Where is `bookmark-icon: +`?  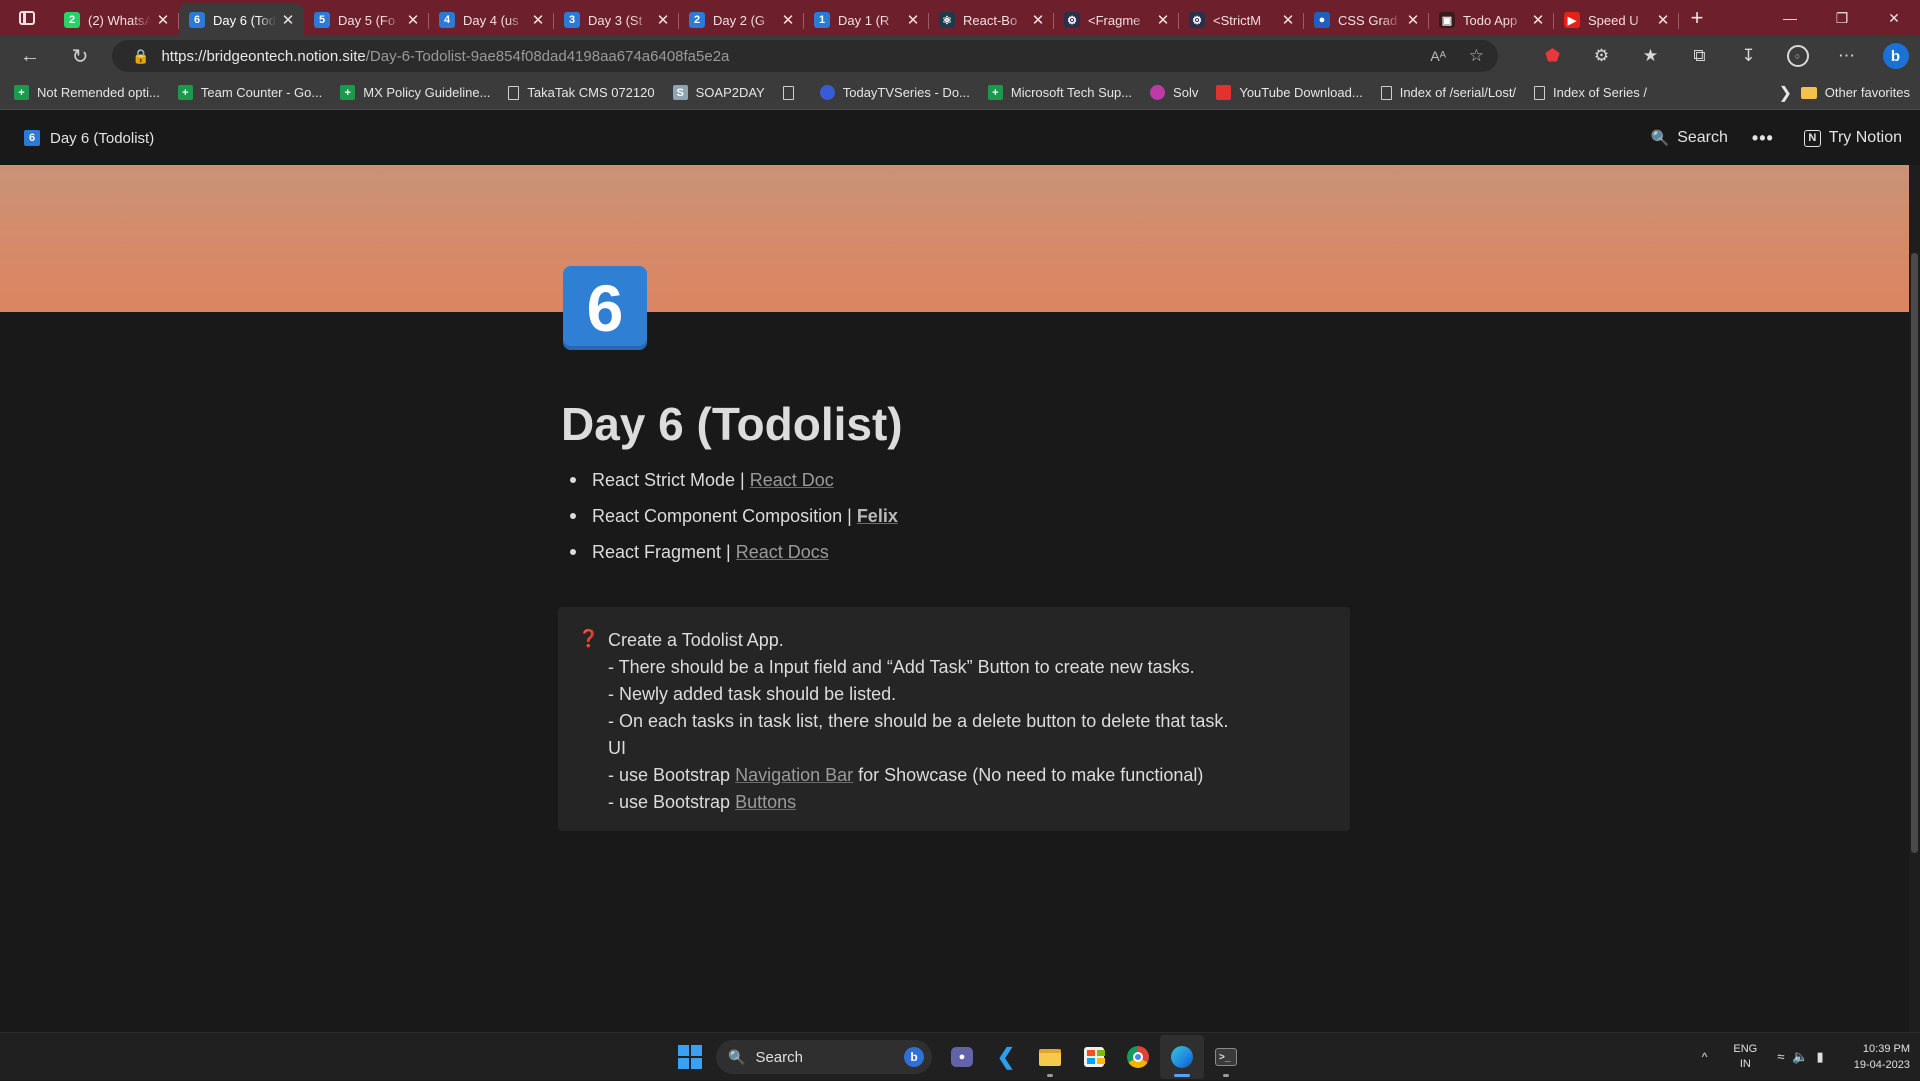
bookmark-icon: + is located at coordinates (348, 92).